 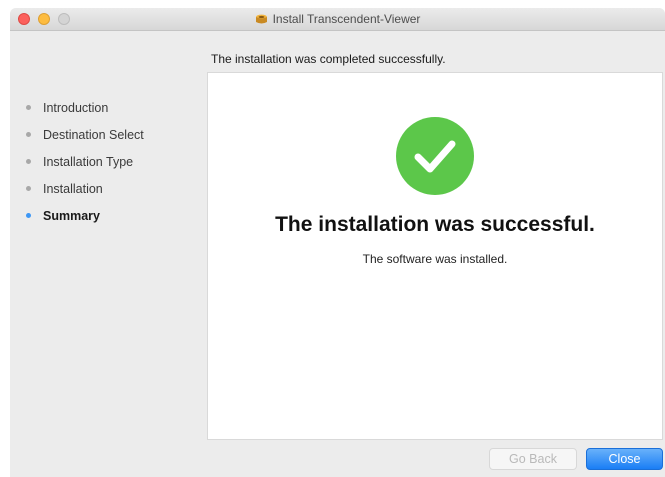 I want to click on sidebar-item-summary: Summary, so click(x=116, y=215).